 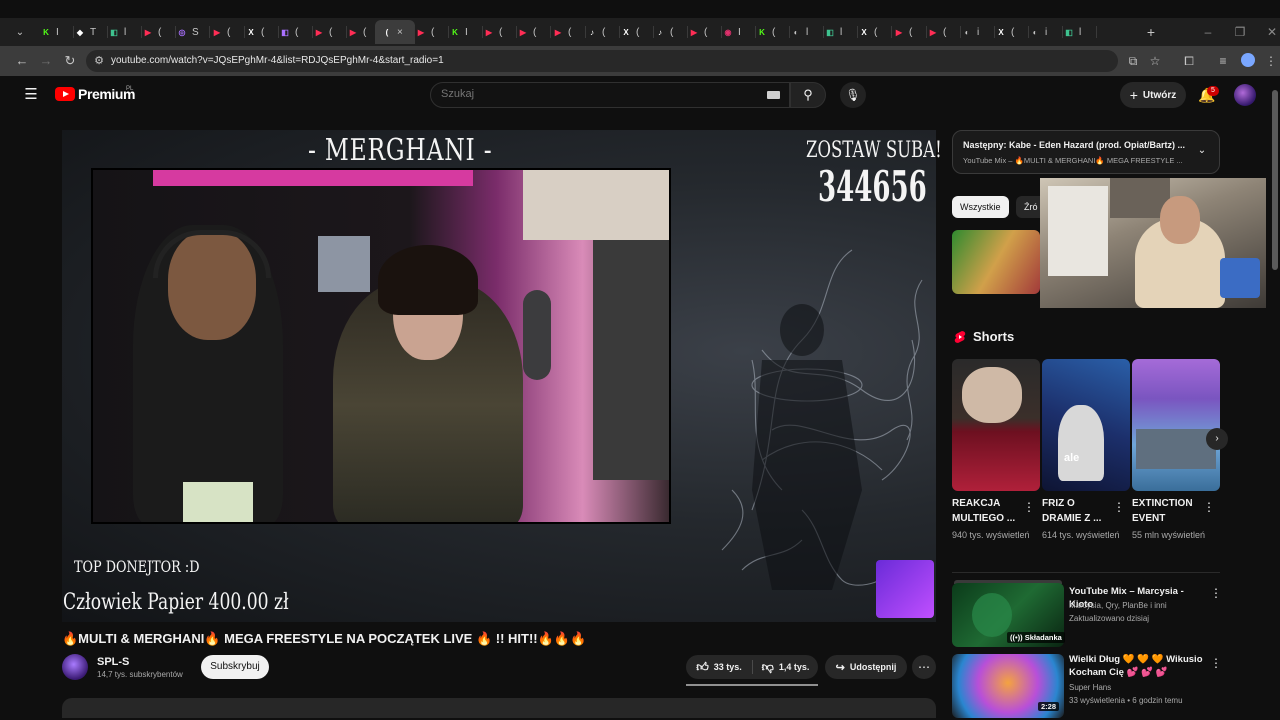 What do you see at coordinates (1240, 32) in the screenshot?
I see `restore-icon: ❐` at bounding box center [1240, 32].